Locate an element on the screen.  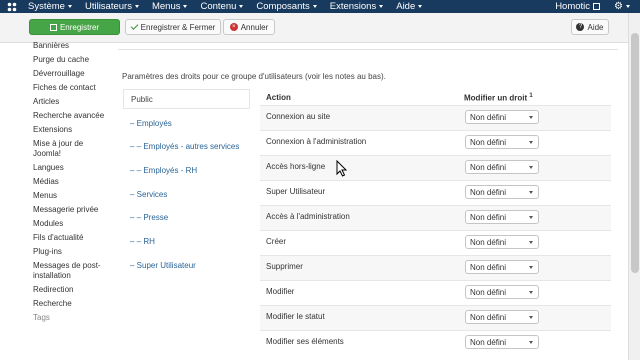
sidebar-item-purge-cache: Purge du cache is located at coordinates (73, 60).